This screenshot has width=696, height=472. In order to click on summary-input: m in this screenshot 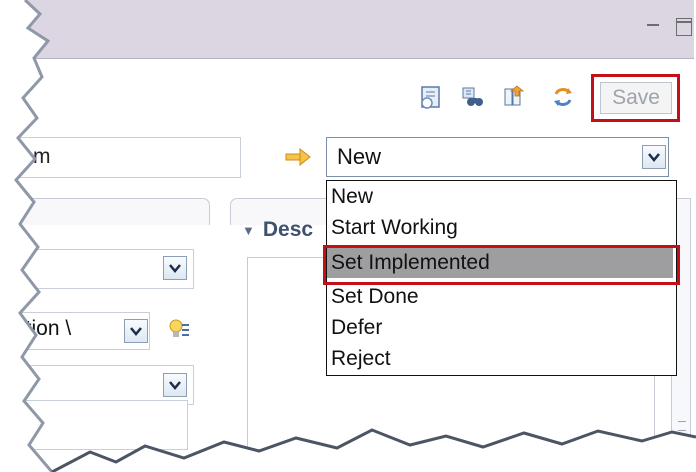, I will do `click(120, 157)`.